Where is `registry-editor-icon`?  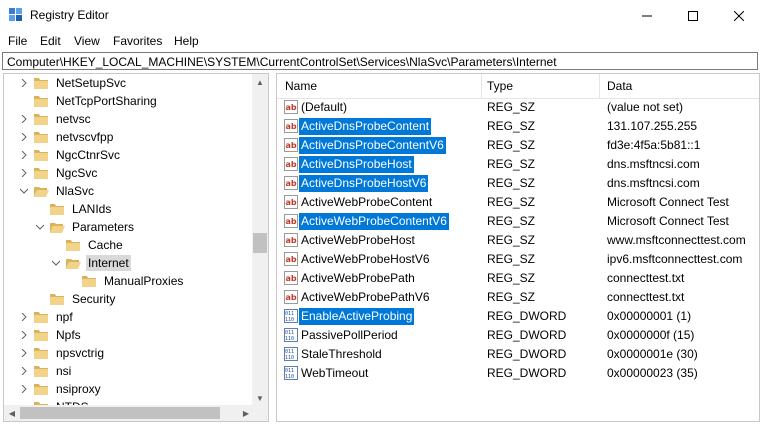
registry-editor-icon is located at coordinates (15, 14).